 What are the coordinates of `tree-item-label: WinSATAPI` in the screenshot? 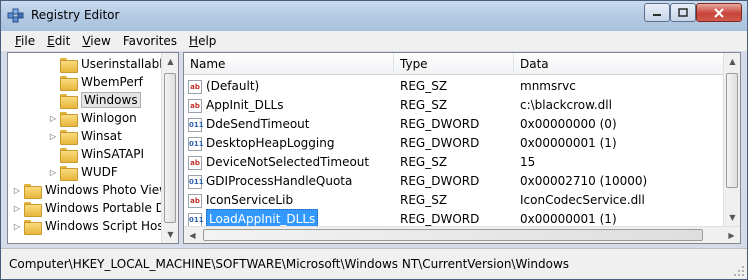 It's located at (113, 154).